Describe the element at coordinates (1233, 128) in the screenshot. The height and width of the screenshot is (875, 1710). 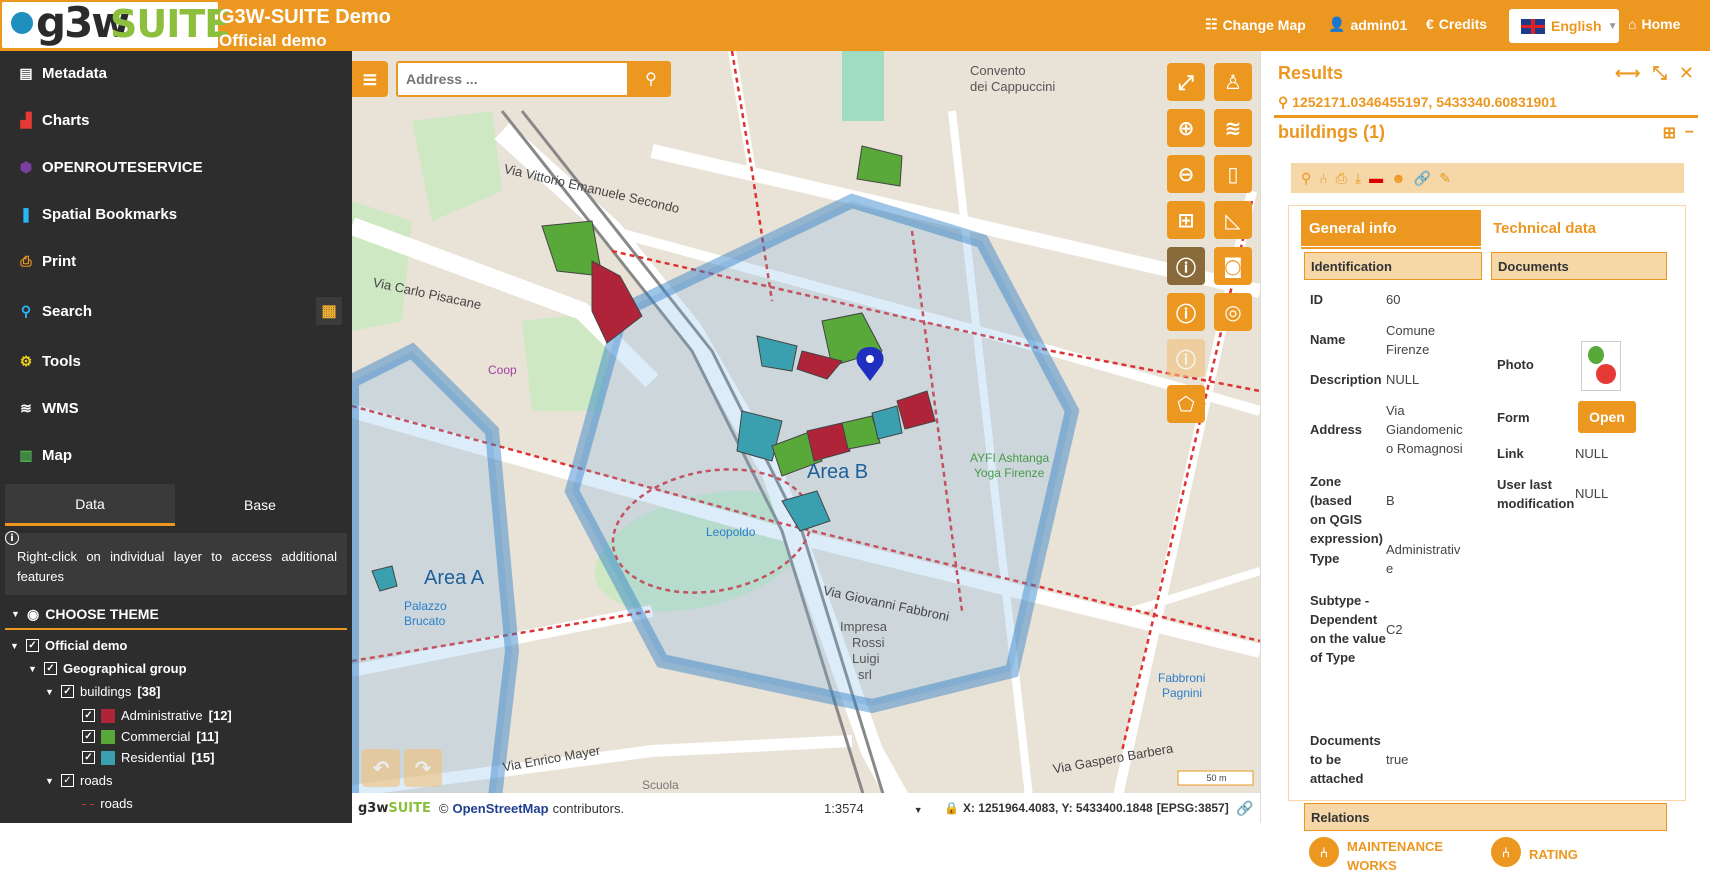
I see `add-layer-button: ≋` at that location.